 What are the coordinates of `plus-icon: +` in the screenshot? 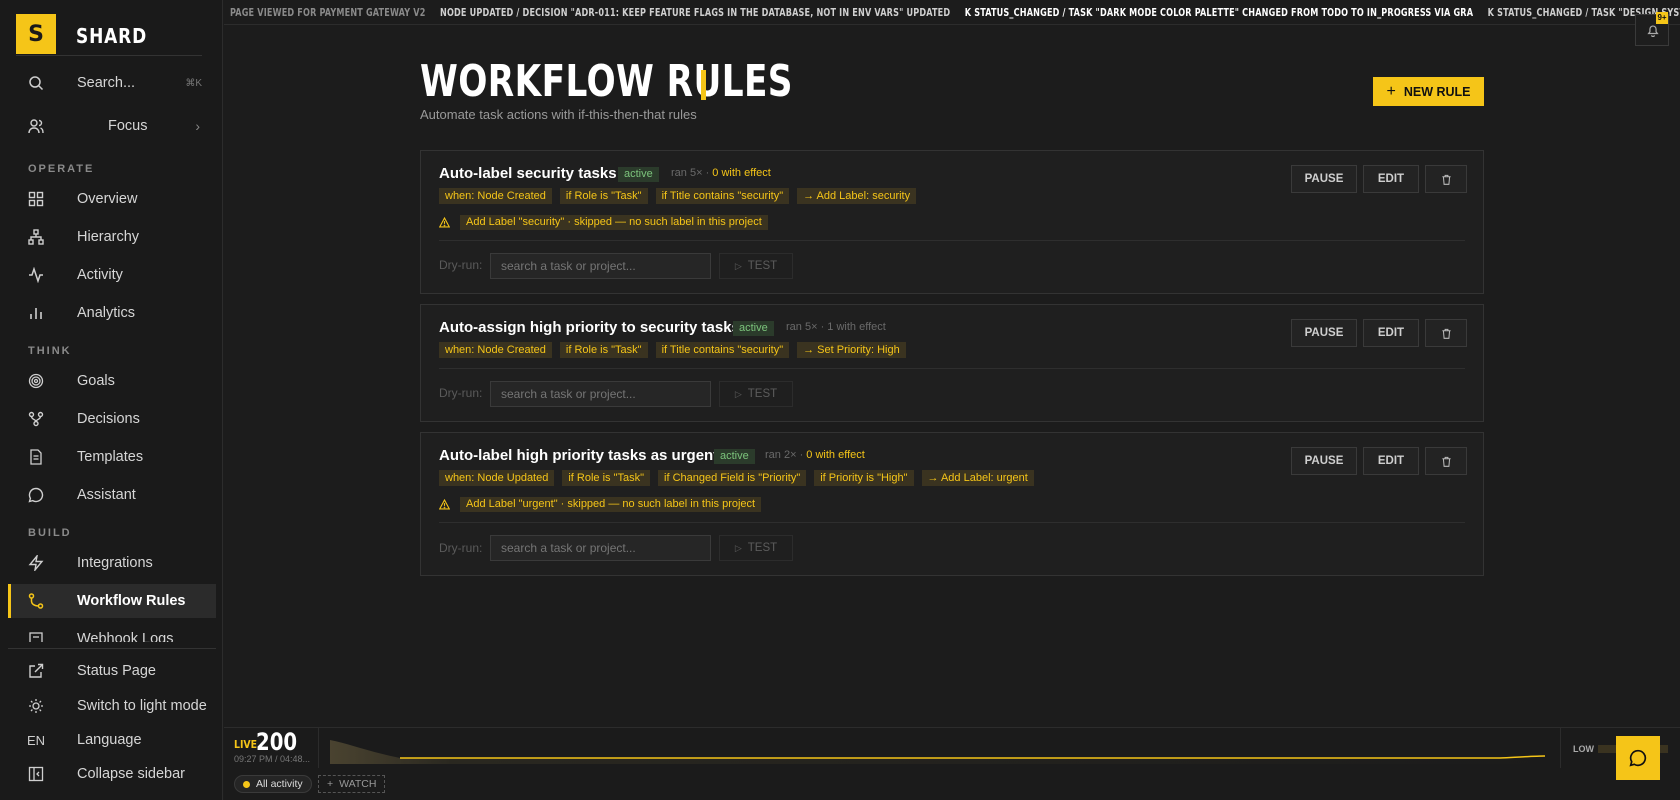 It's located at (330, 784).